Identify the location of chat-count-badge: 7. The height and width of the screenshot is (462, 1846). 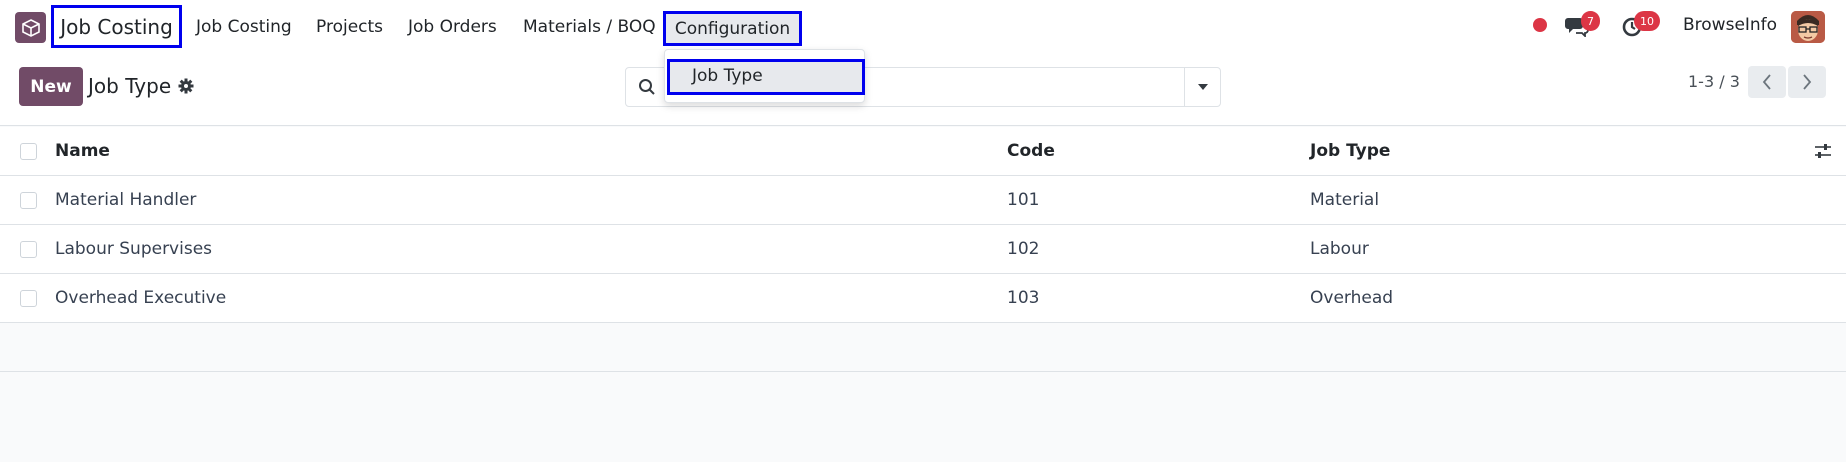
(1590, 21).